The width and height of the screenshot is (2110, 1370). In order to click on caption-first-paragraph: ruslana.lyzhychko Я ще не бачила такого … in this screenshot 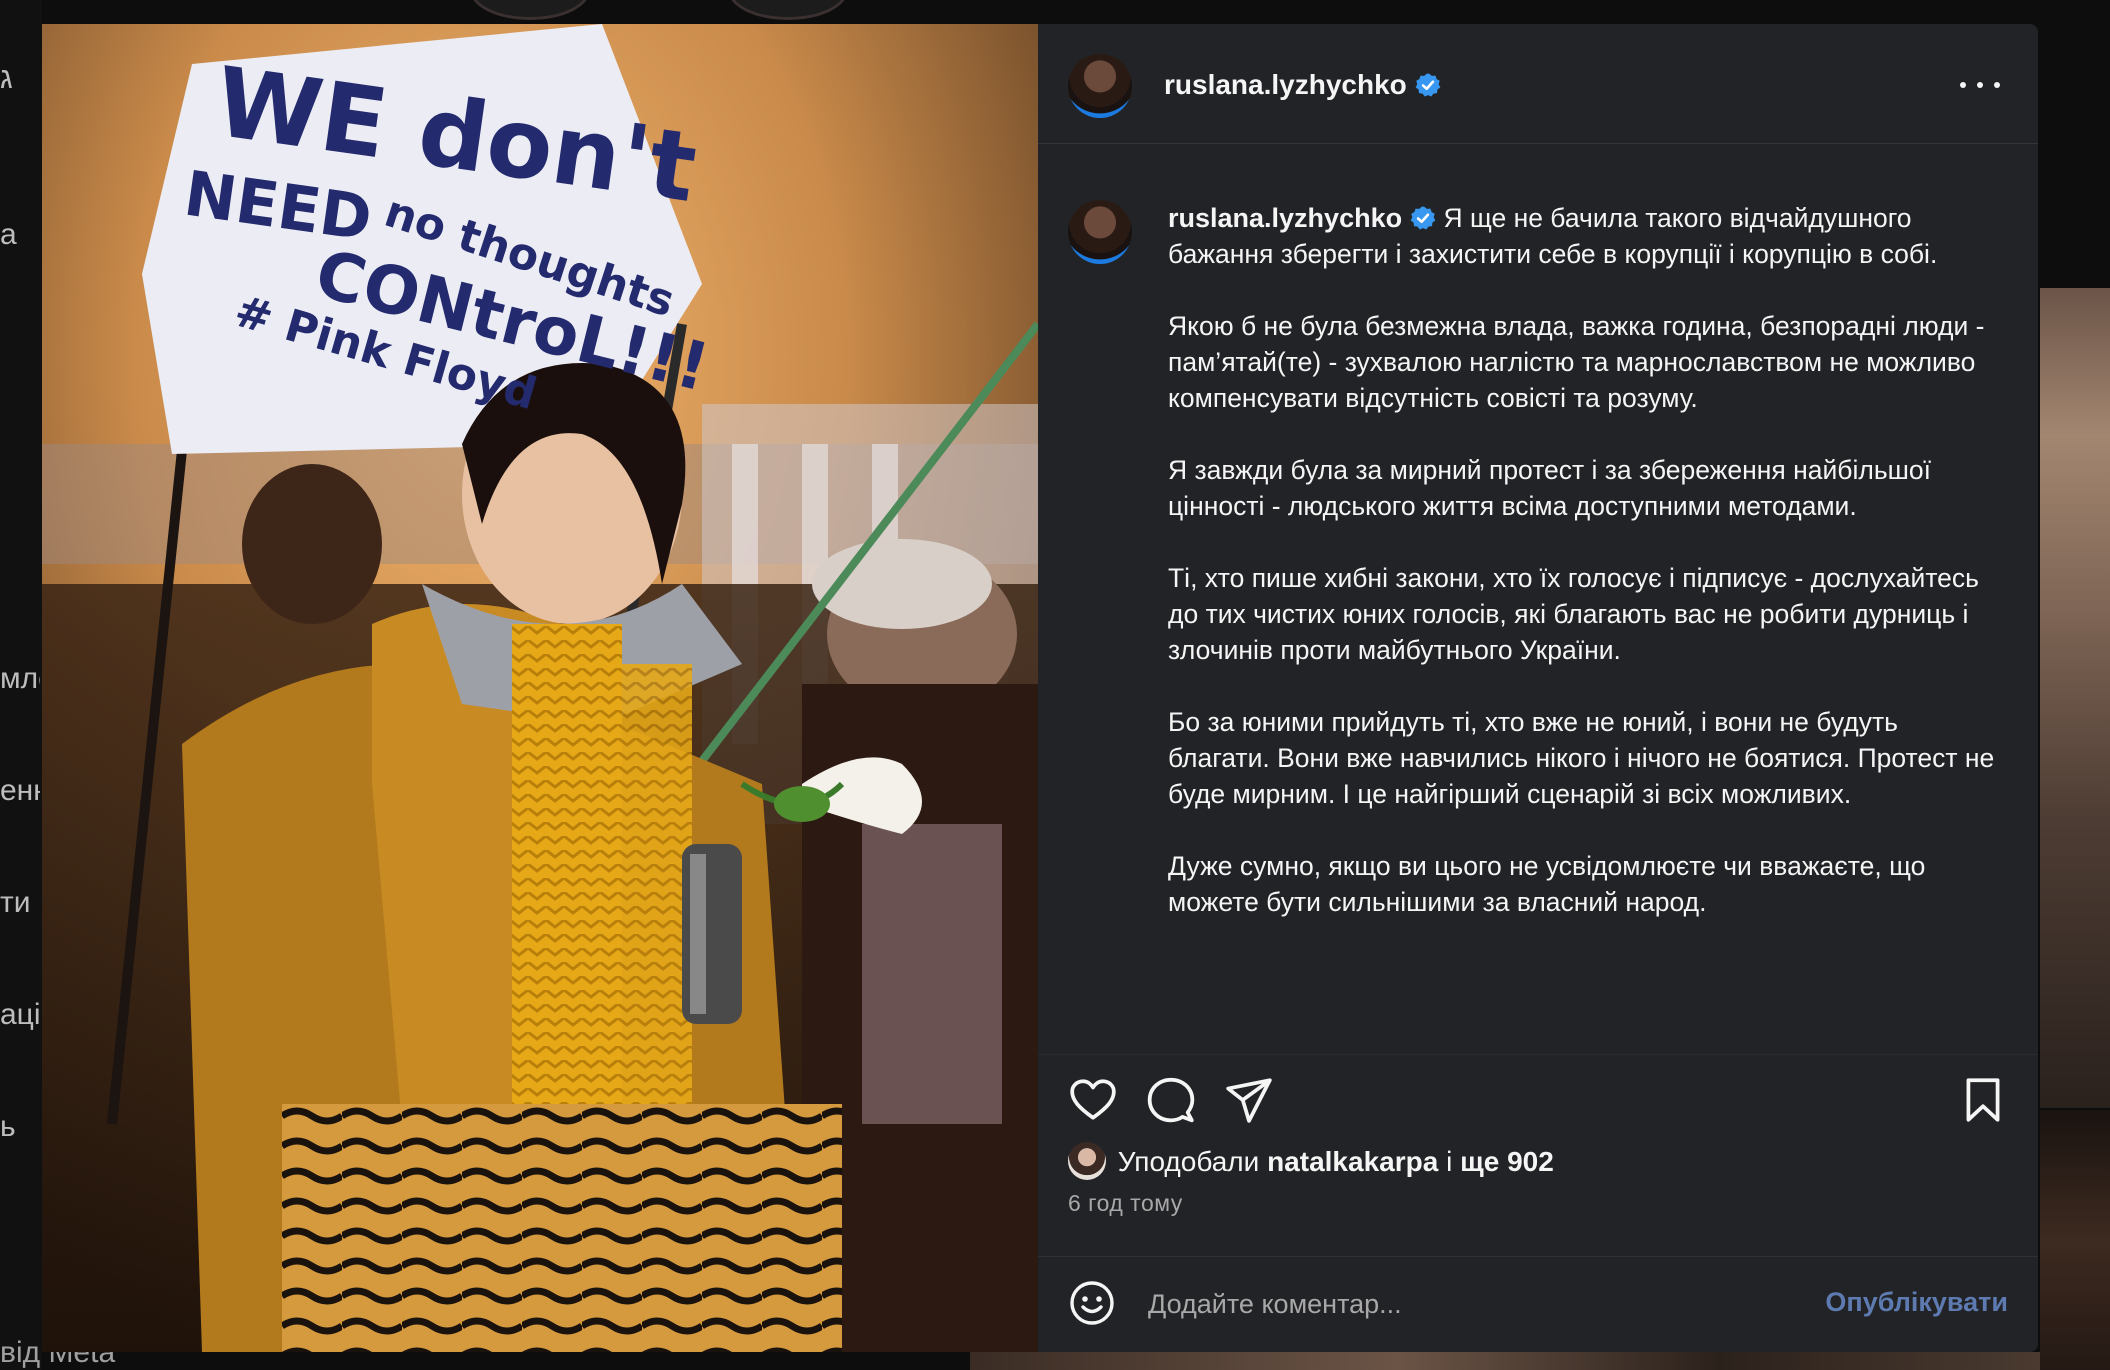, I will do `click(1583, 236)`.